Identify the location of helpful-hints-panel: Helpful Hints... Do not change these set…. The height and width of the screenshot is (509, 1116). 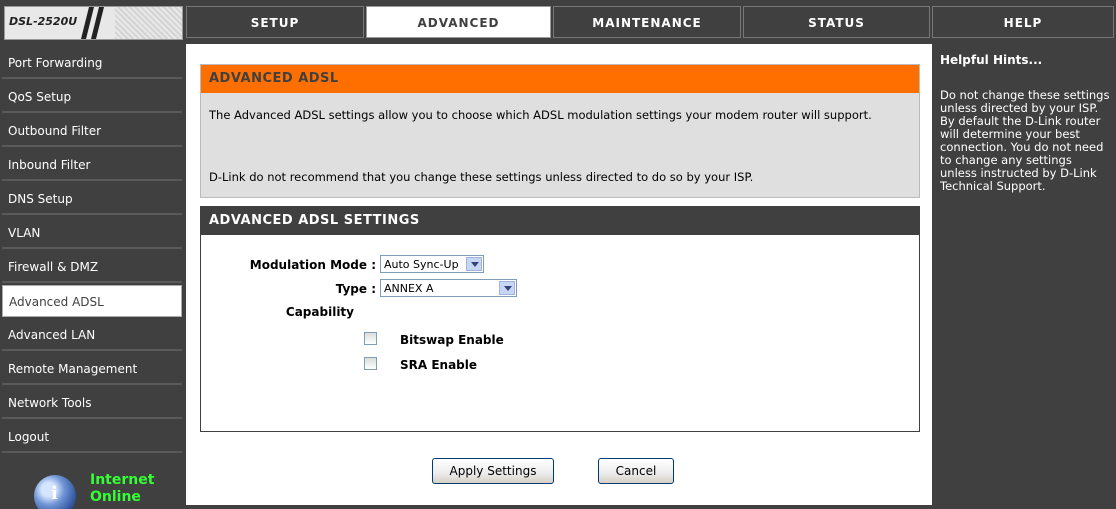
(1024, 274).